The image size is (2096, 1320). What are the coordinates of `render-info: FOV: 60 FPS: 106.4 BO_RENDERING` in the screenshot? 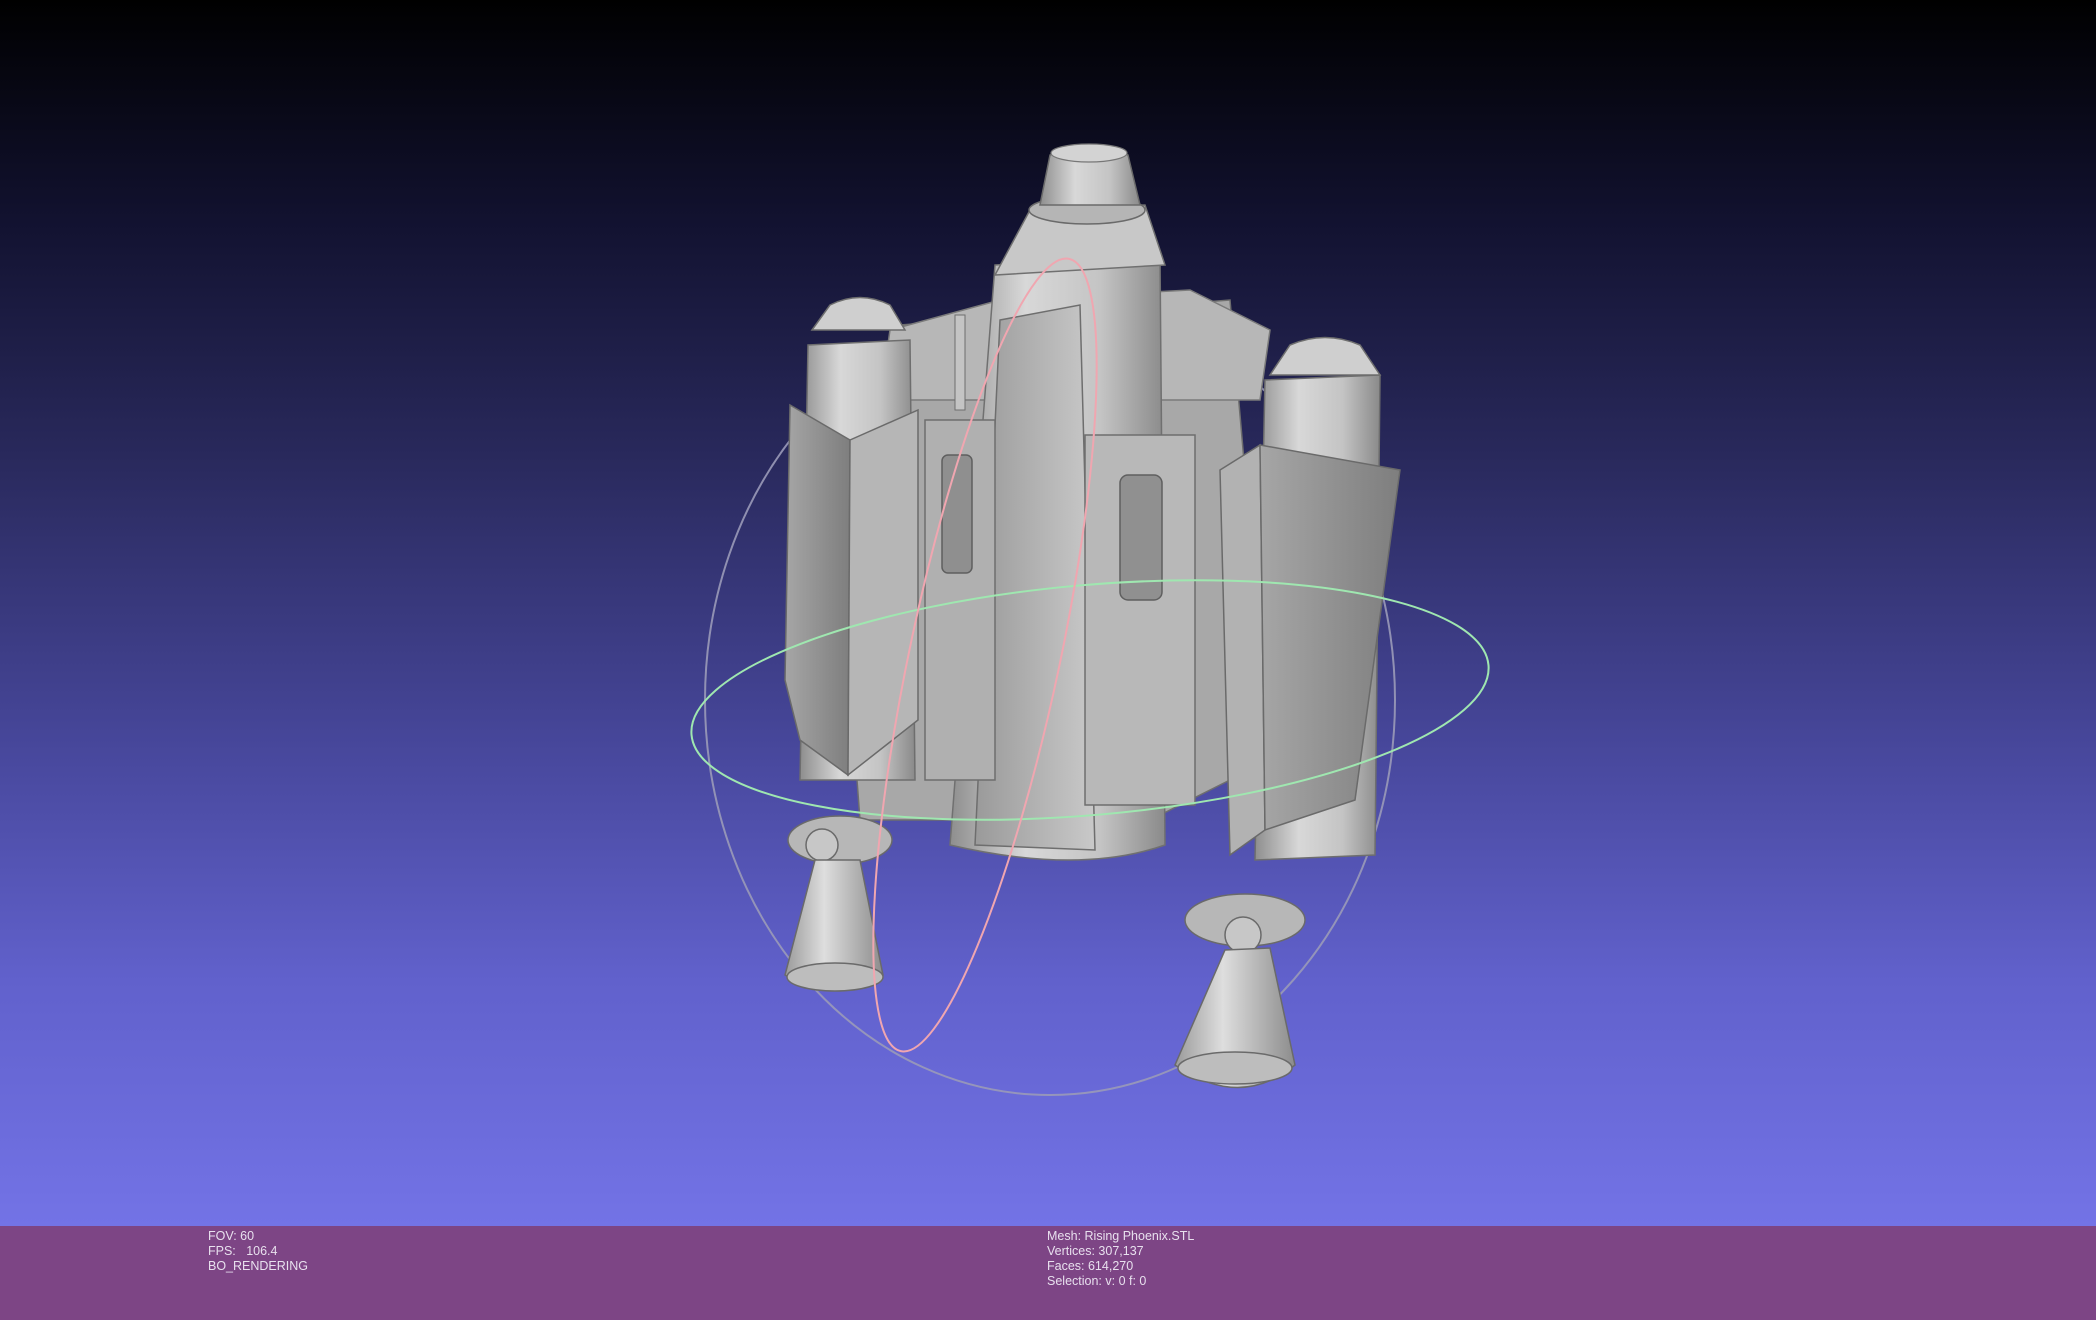 It's located at (258, 1251).